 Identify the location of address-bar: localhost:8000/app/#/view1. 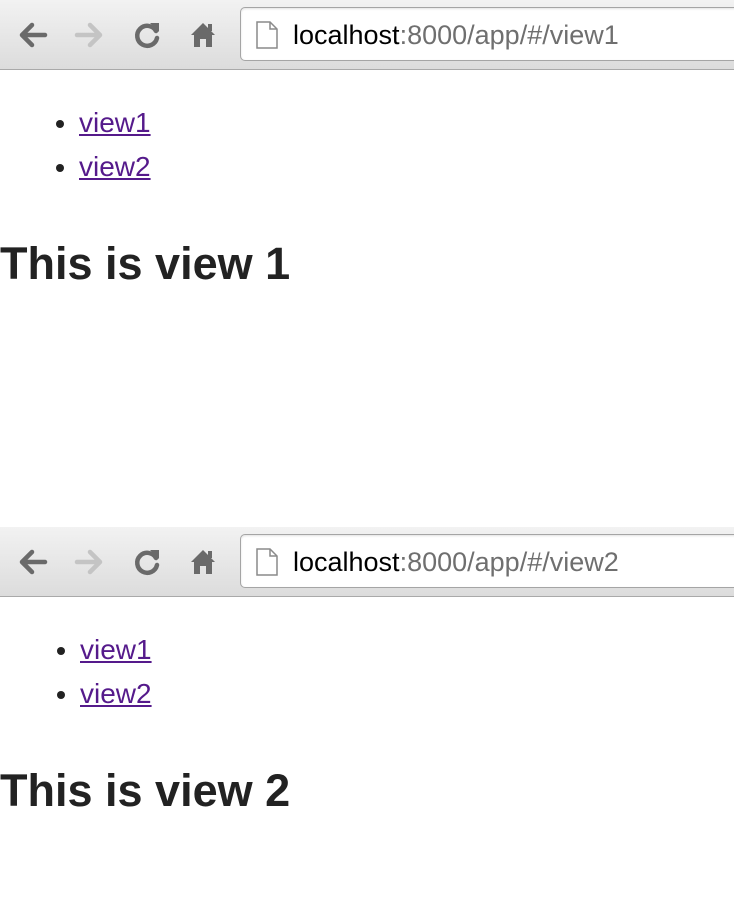
(487, 34).